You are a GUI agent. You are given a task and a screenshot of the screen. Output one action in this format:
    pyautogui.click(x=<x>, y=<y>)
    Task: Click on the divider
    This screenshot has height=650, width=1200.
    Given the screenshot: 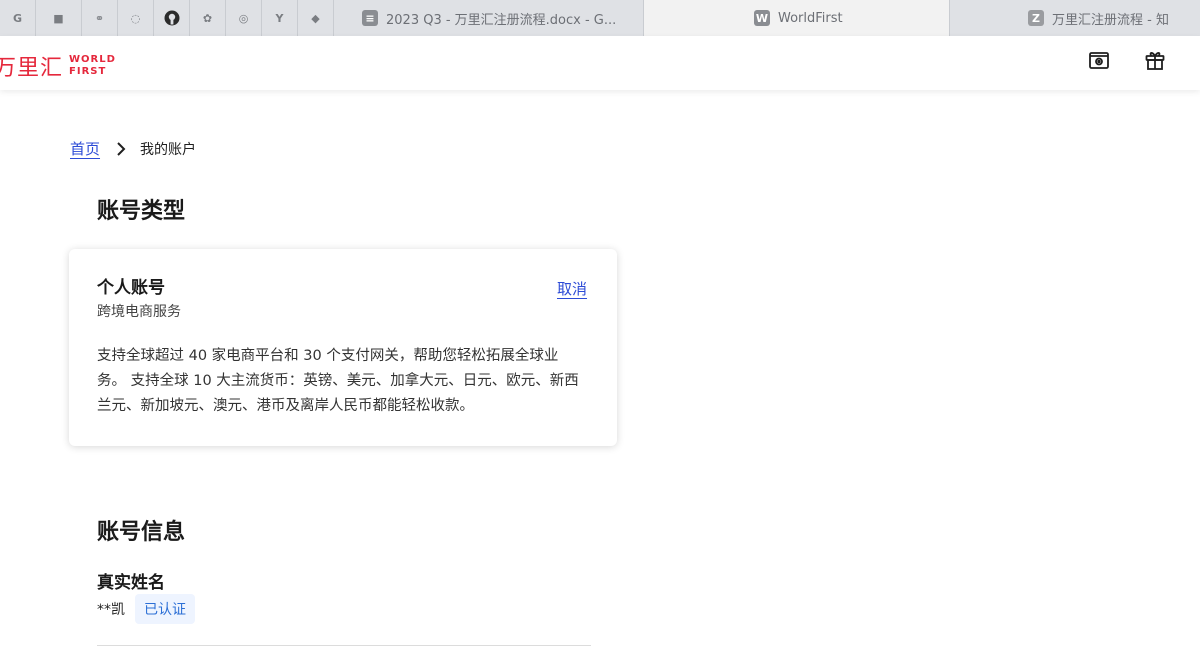 What is the action you would take?
    pyautogui.click(x=344, y=645)
    